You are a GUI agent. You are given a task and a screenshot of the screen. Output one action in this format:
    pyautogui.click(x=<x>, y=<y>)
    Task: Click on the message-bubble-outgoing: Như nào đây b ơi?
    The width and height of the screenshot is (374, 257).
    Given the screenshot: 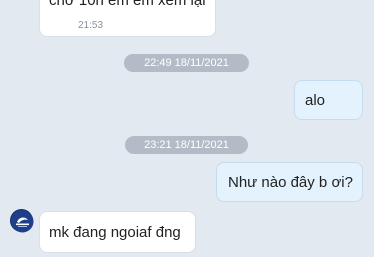 What is the action you would take?
    pyautogui.click(x=289, y=182)
    